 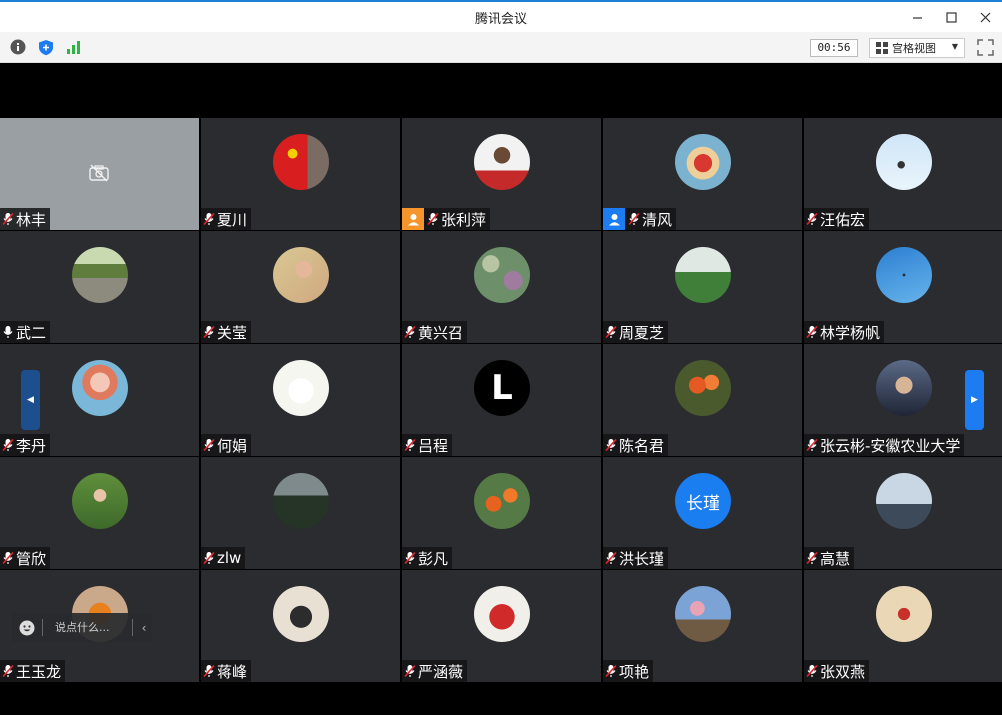 I want to click on name-tag: 黄兴召, so click(x=435, y=332).